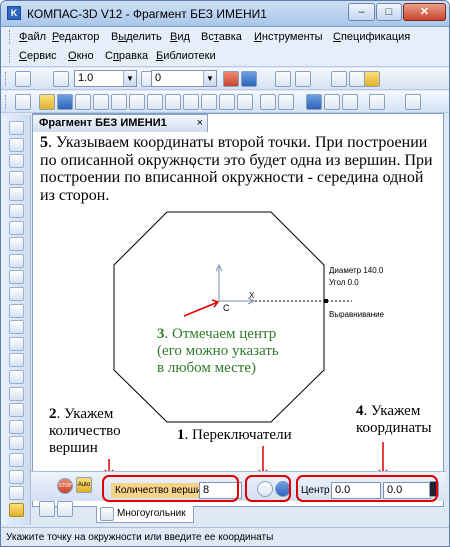  Describe the element at coordinates (246, 460) in the screenshot. I see `callout-arrows` at that location.